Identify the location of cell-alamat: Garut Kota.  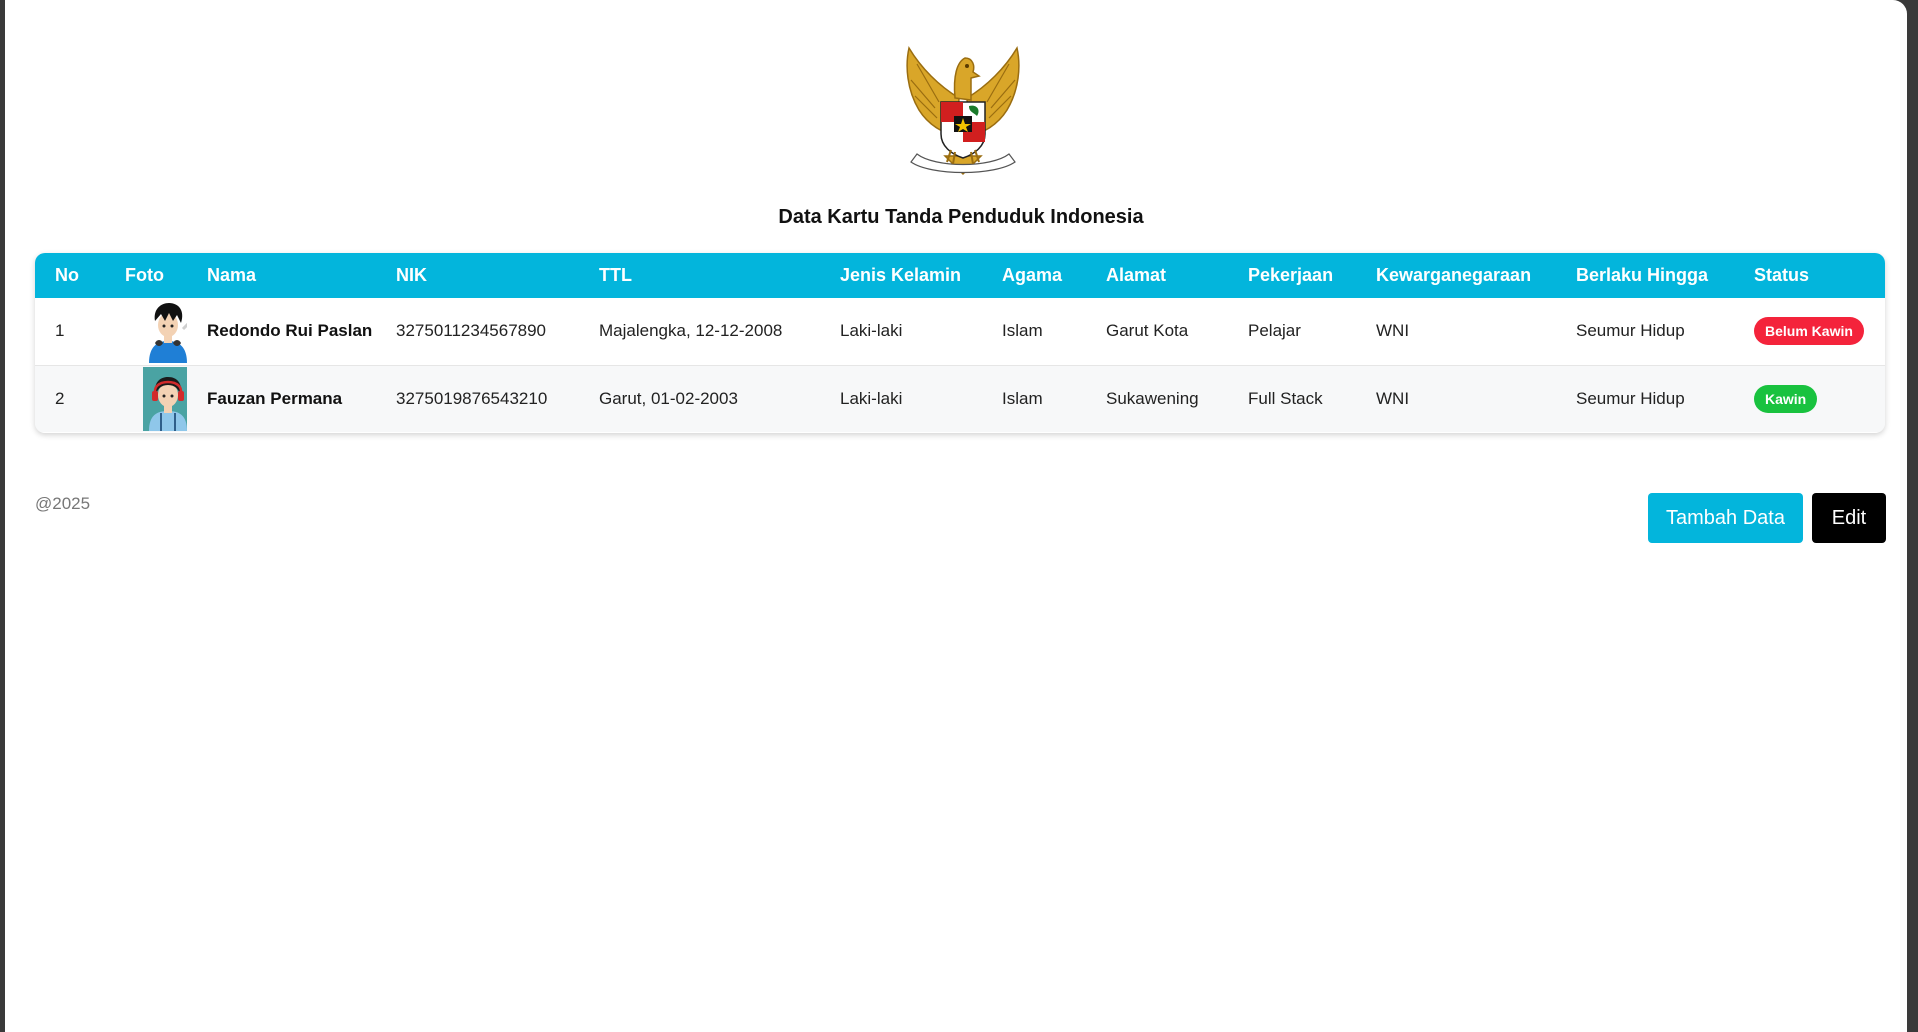
(1147, 331).